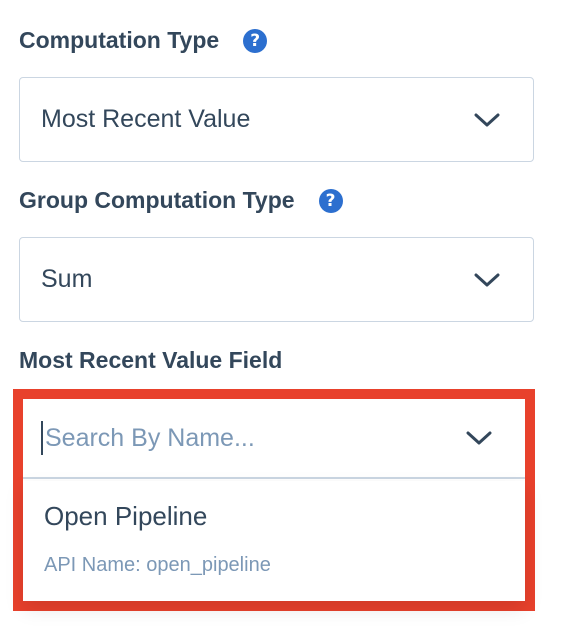  I want to click on field-search-input, so click(241, 438).